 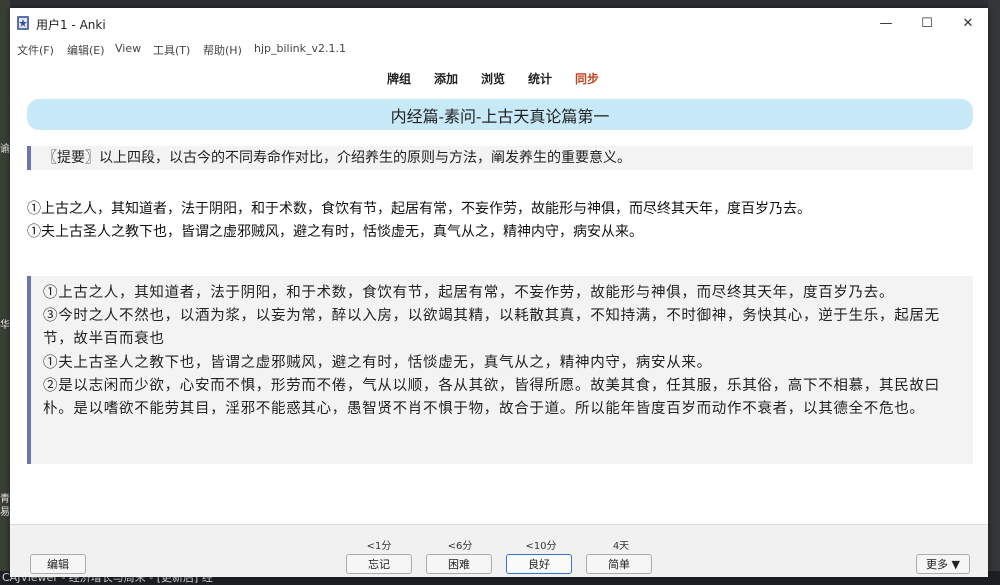 What do you see at coordinates (540, 78) in the screenshot?
I see `toolbar-stats: 统计` at bounding box center [540, 78].